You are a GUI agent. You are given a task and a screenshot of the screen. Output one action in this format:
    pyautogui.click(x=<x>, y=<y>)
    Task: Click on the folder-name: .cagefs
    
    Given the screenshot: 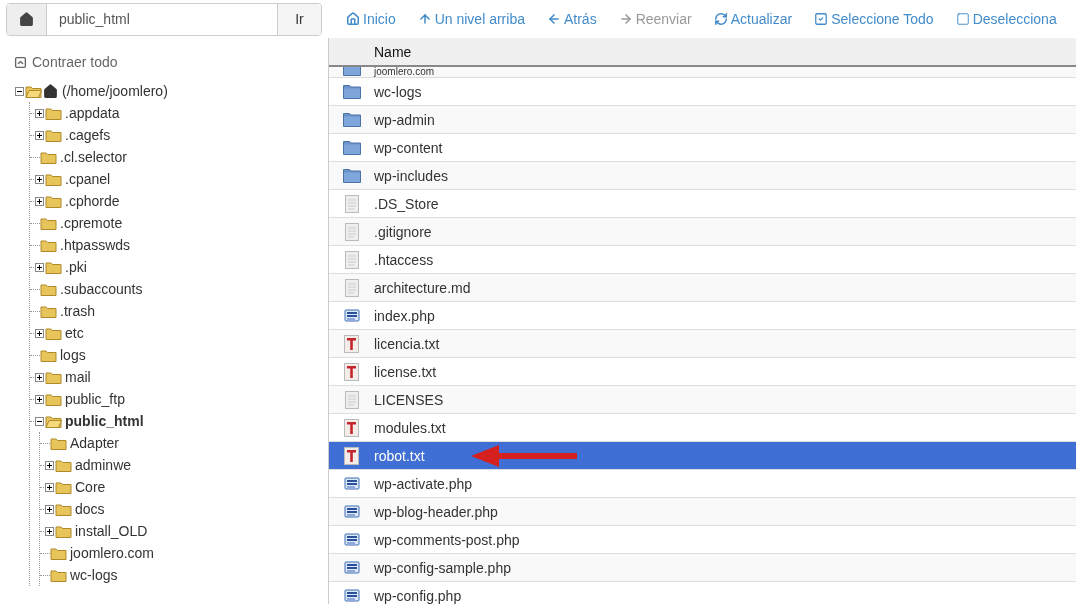 What is the action you would take?
    pyautogui.click(x=88, y=135)
    